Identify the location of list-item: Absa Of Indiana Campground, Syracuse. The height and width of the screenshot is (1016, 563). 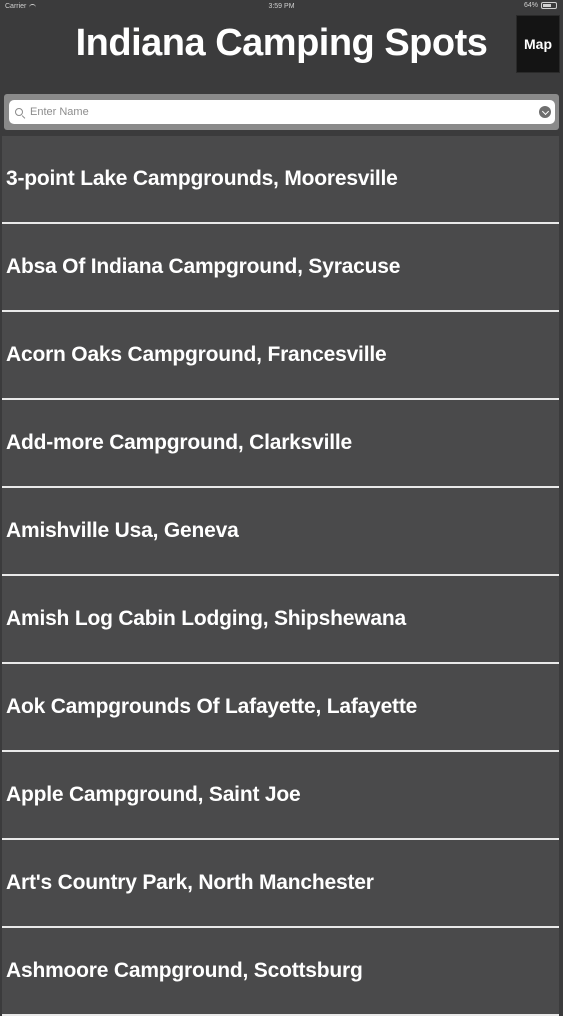
(280, 268).